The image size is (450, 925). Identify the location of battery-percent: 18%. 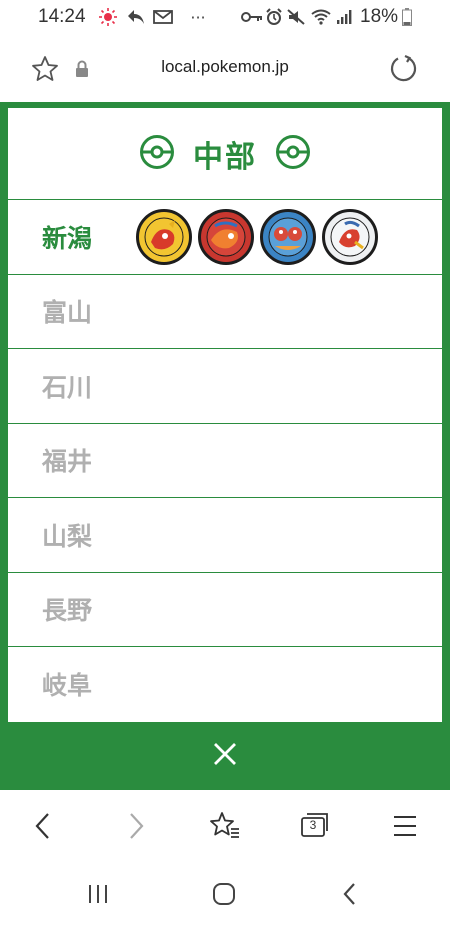
(379, 16).